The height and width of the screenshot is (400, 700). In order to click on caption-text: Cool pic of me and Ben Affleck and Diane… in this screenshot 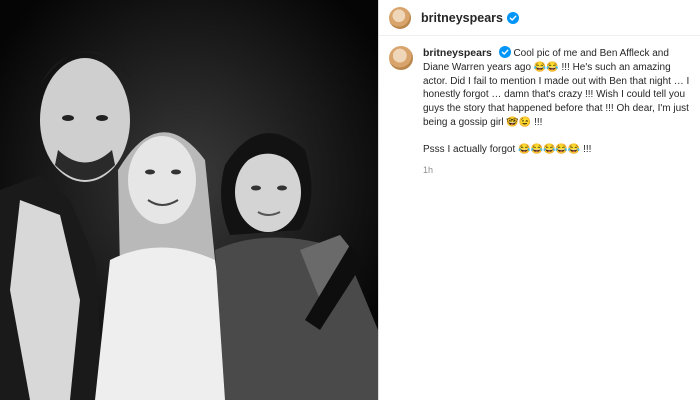, I will do `click(556, 88)`.